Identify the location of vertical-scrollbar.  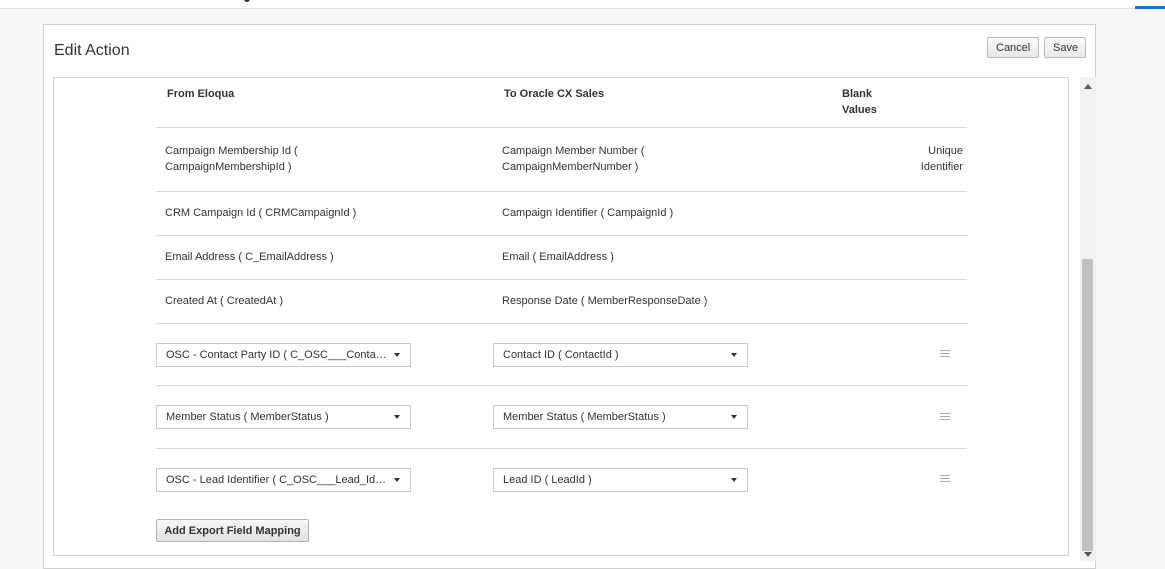
(1088, 319).